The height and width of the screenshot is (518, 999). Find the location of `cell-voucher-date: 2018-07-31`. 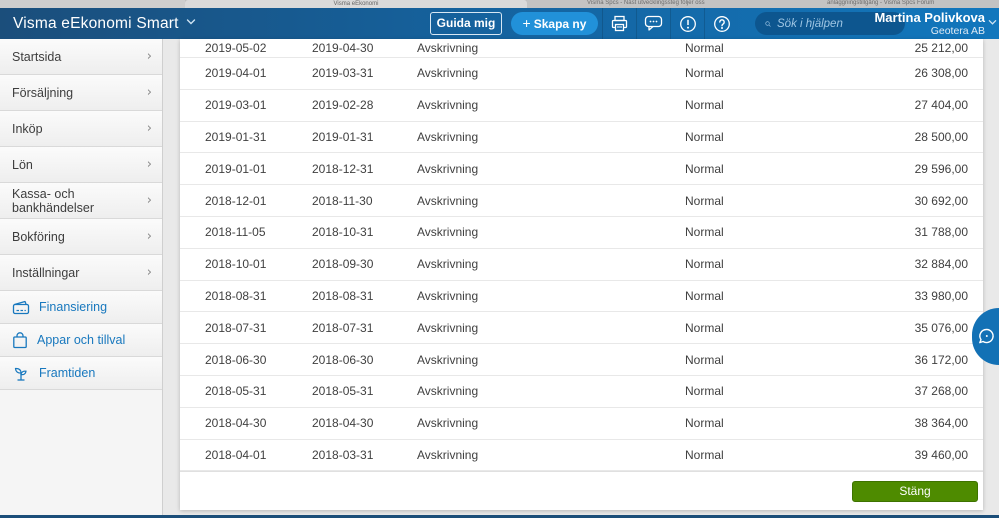

cell-voucher-date: 2018-07-31 is located at coordinates (236, 327).